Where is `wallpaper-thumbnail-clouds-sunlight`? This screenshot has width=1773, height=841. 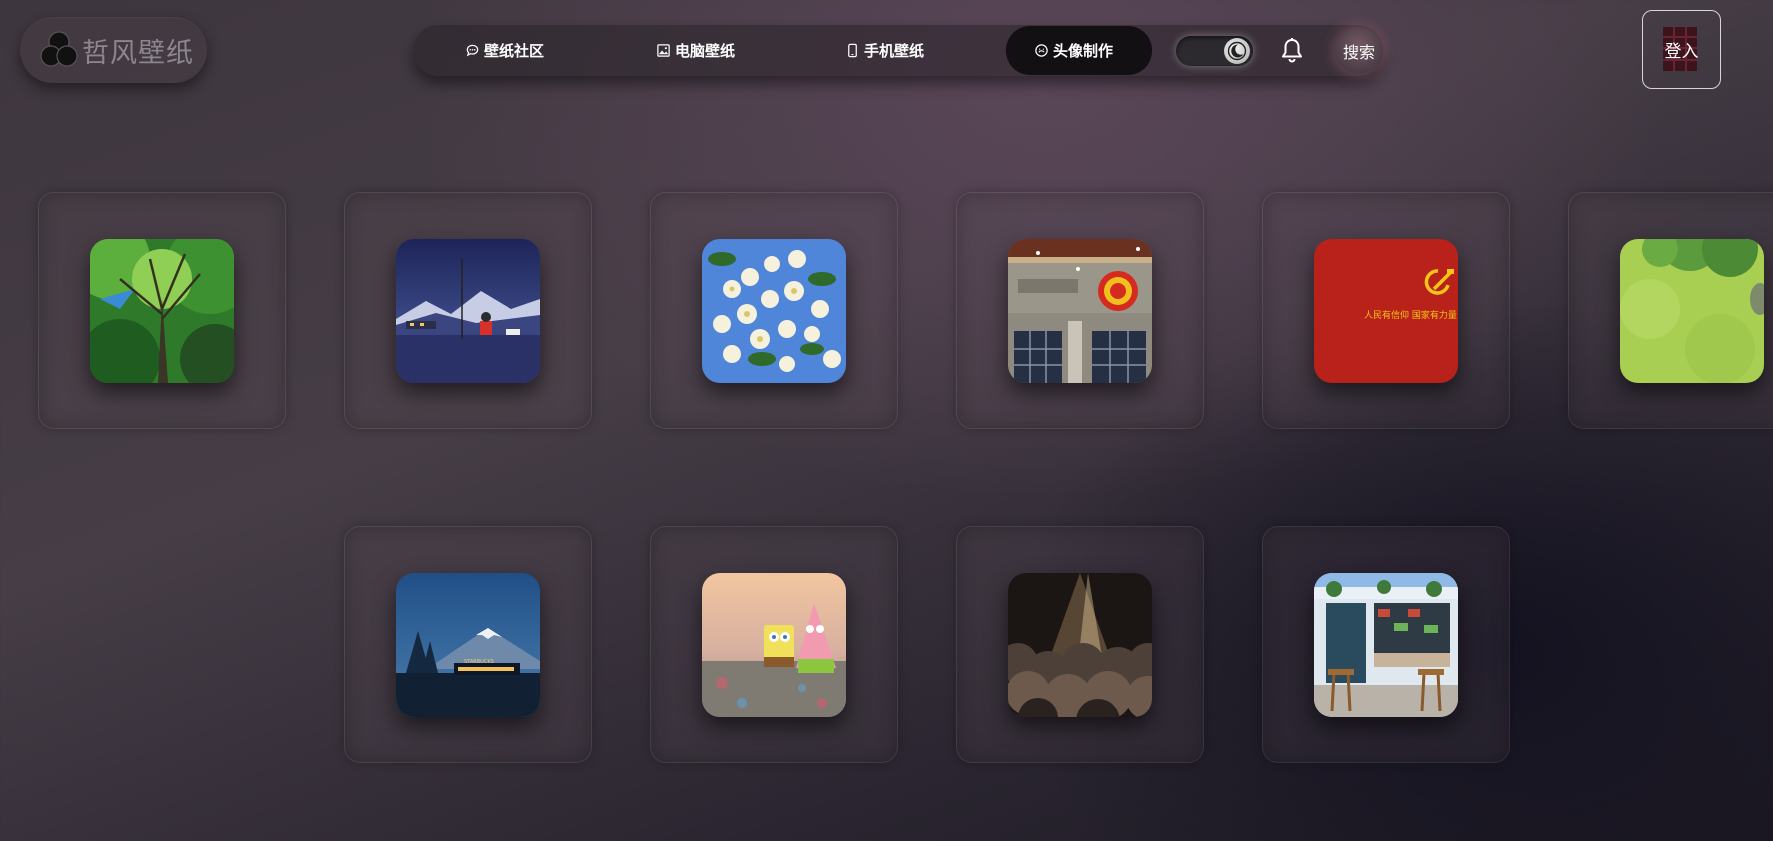
wallpaper-thumbnail-clouds-sunlight is located at coordinates (1080, 645).